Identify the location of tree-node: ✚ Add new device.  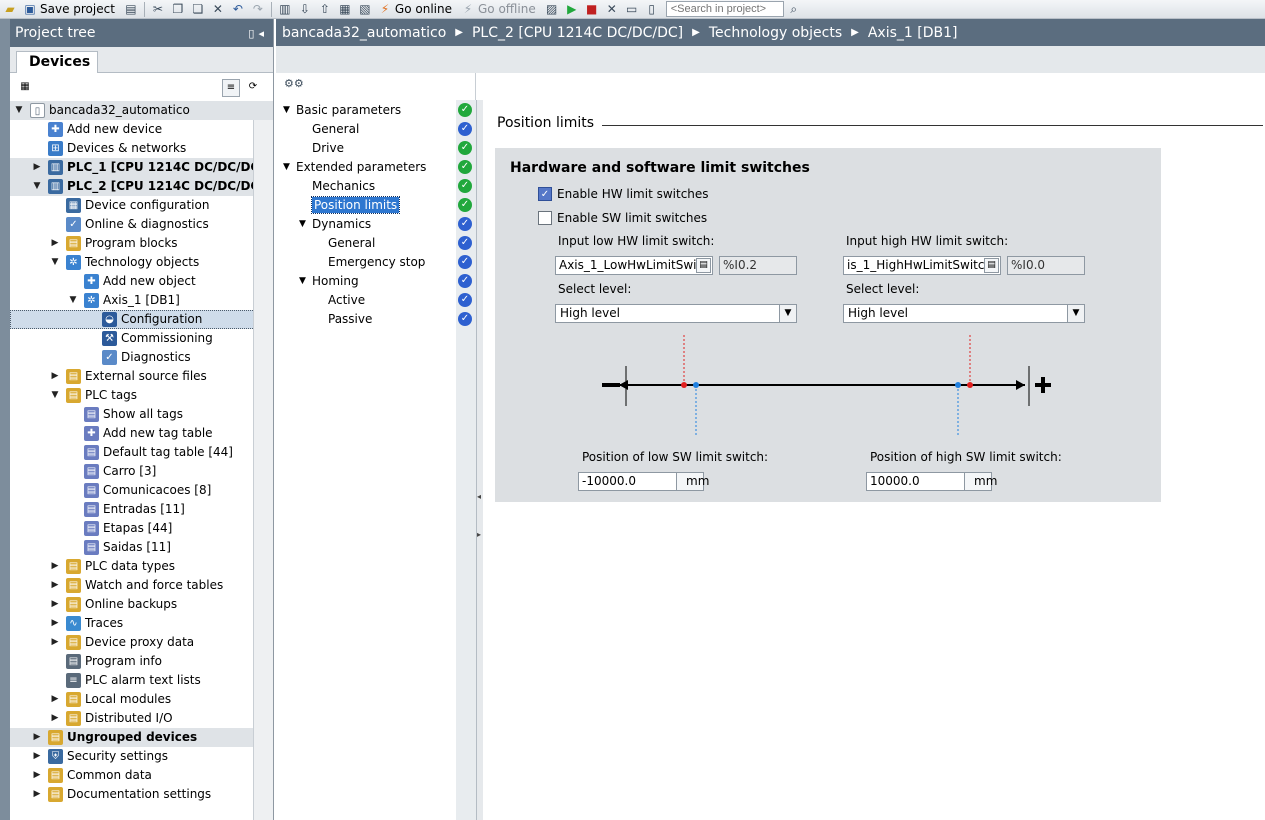
(141, 129).